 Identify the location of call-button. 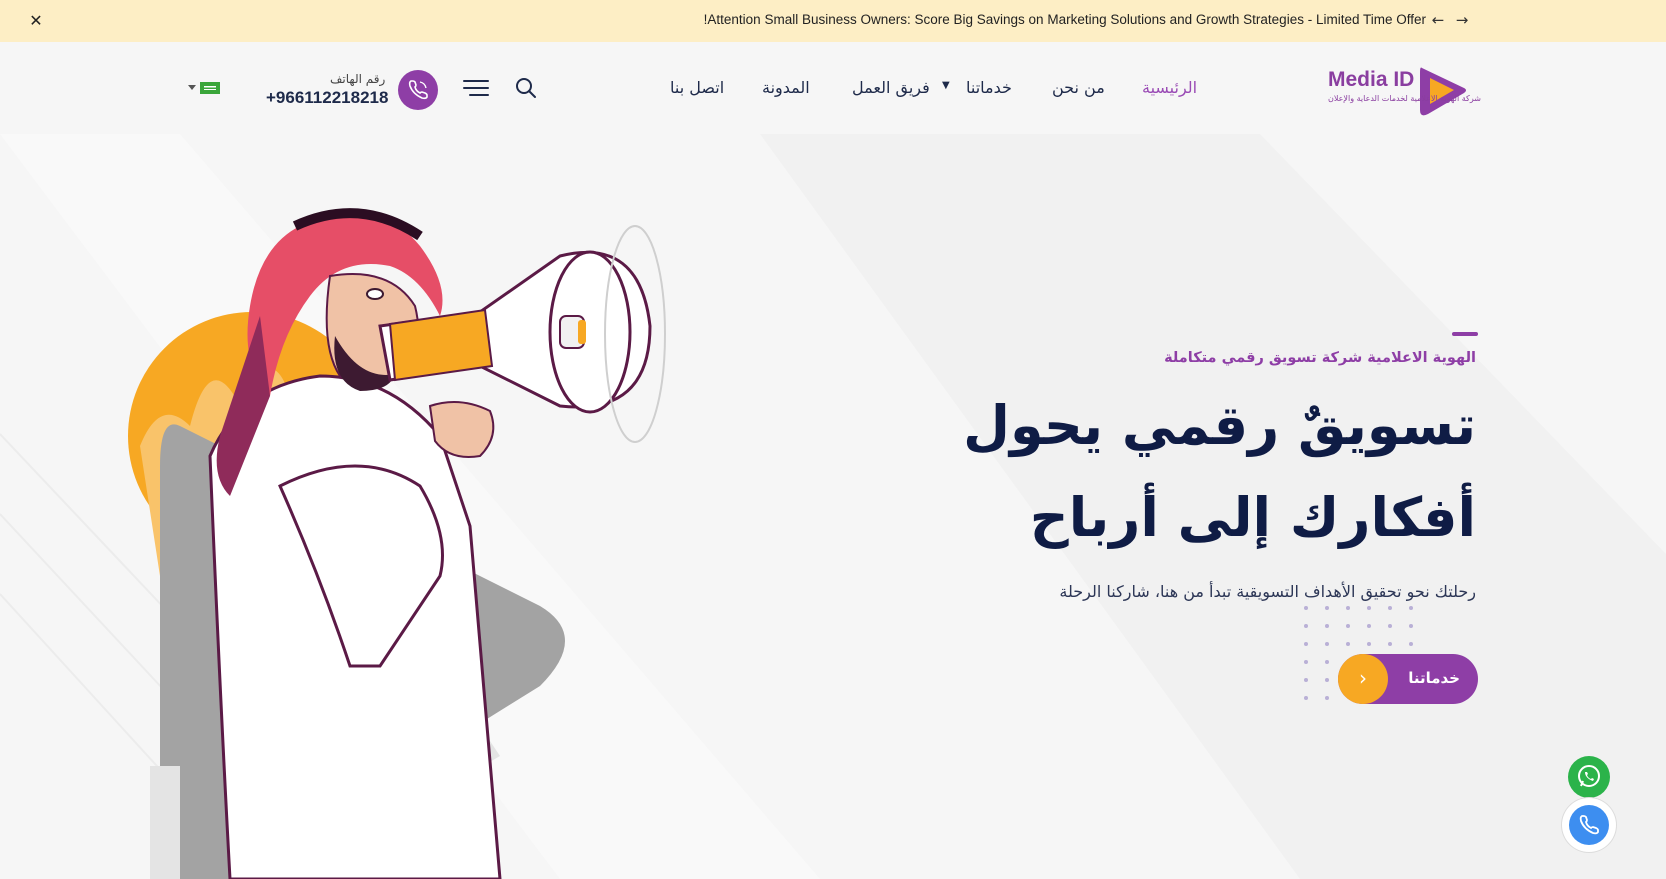
(1589, 825).